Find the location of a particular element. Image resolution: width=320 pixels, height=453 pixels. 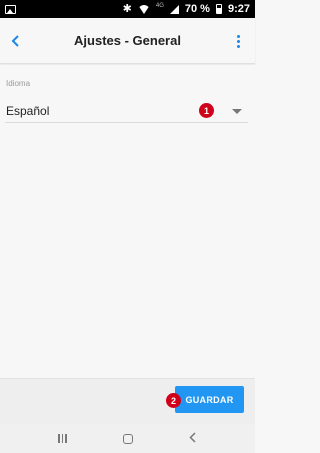

app-bar: Ajustes - General is located at coordinates (127, 41).